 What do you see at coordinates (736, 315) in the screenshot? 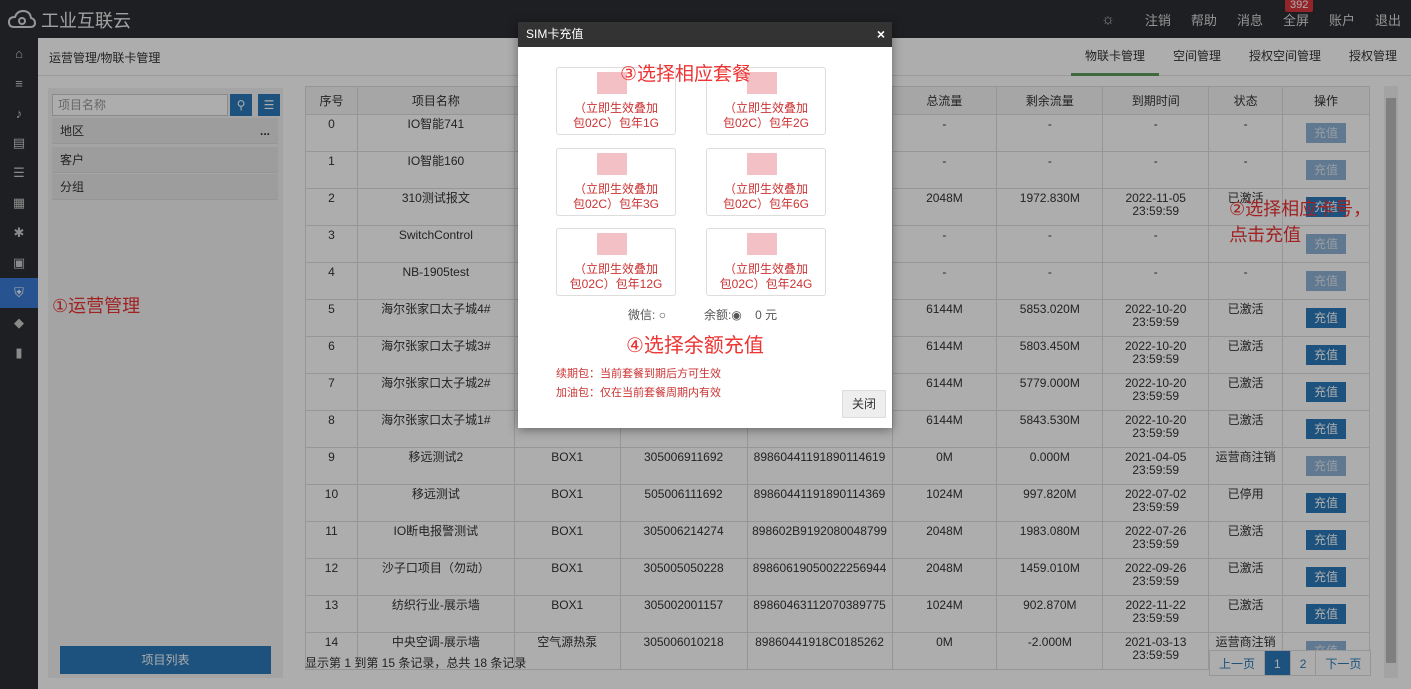
I see `radio-checked-icon: ◉` at bounding box center [736, 315].